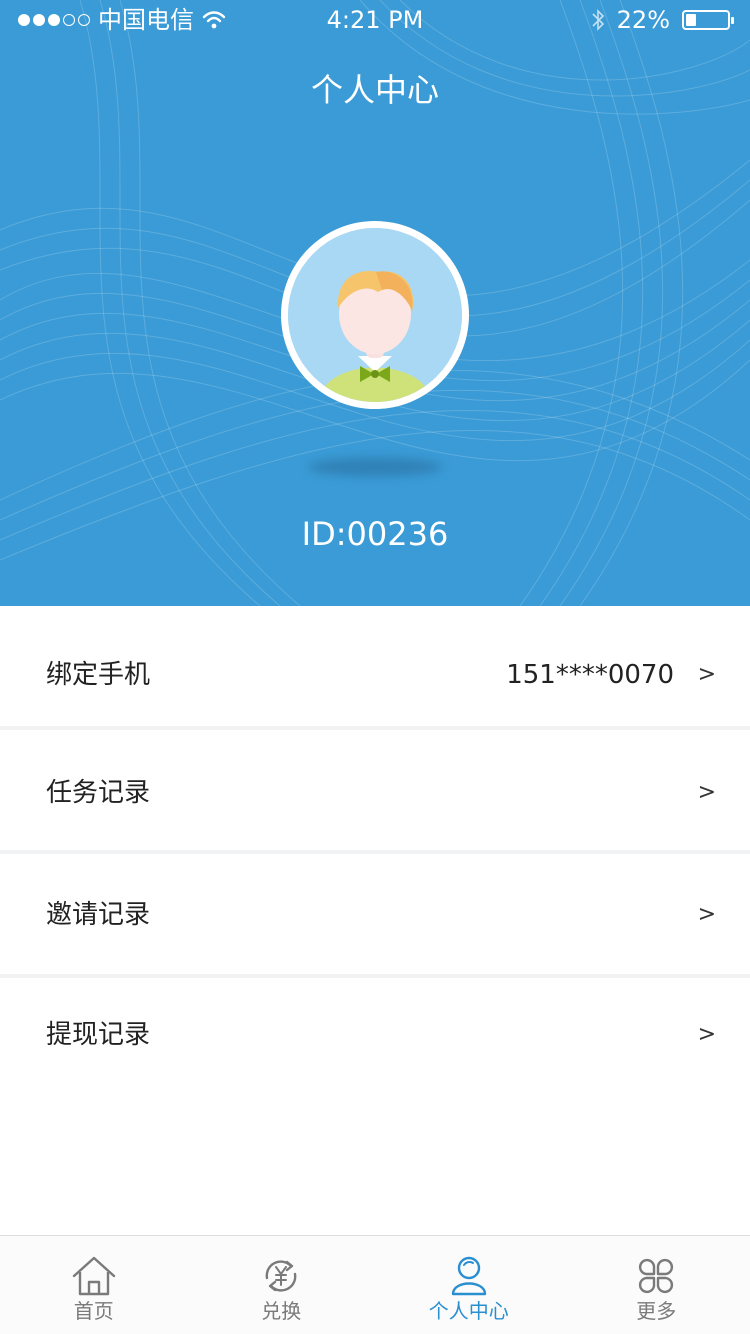 This screenshot has height=1334, width=750. What do you see at coordinates (281, 1276) in the screenshot?
I see `exchange-icon` at bounding box center [281, 1276].